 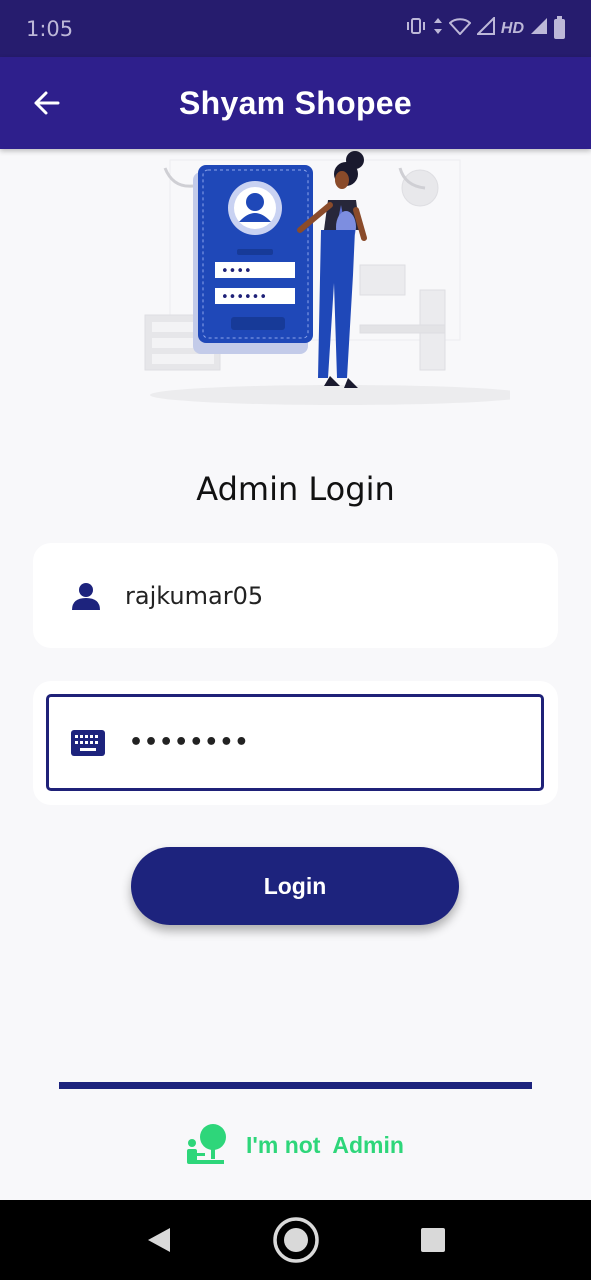 I want to click on triangle-back-icon, so click(x=158, y=1240).